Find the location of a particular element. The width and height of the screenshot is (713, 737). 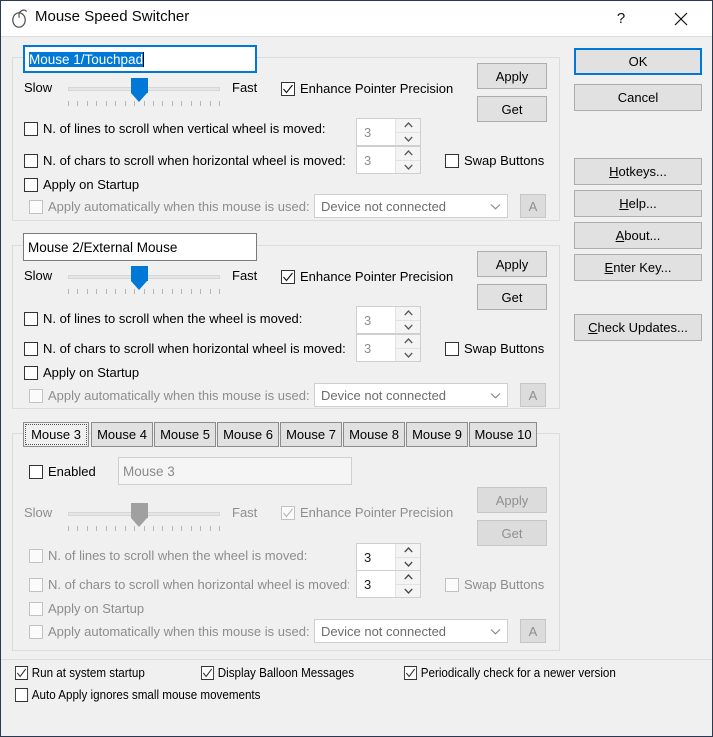

mouse3-enabled-checkbox: Enabled is located at coordinates (62, 471).